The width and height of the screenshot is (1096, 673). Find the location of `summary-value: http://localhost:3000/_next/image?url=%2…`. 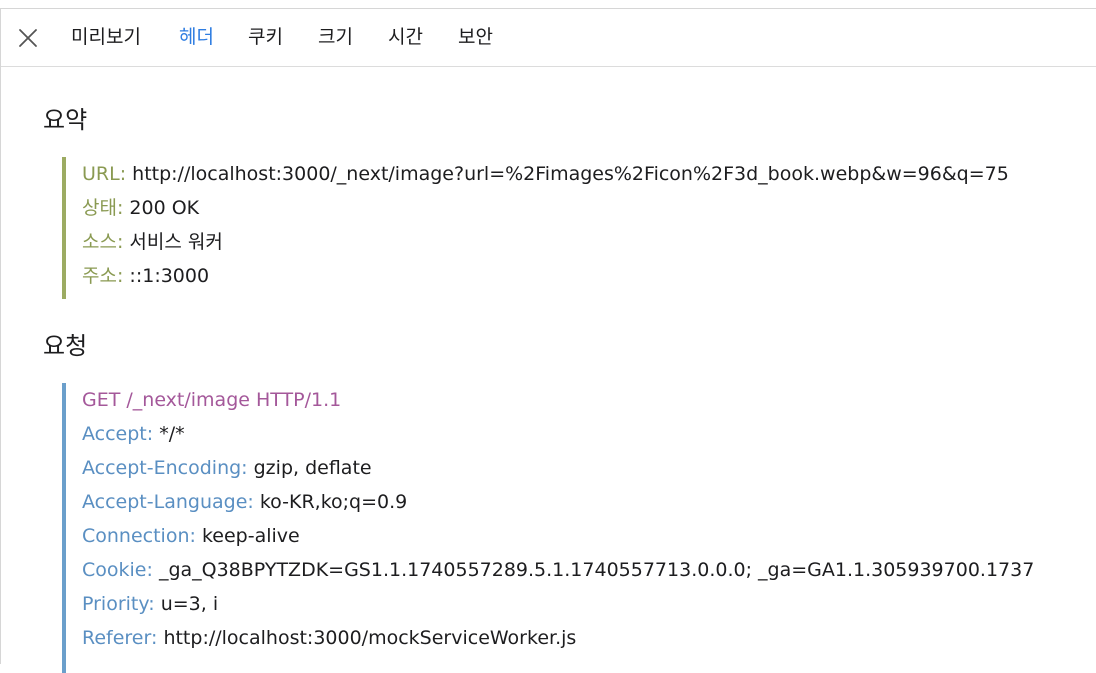

summary-value: http://localhost:3000/_next/image?url=%2… is located at coordinates (570, 174).